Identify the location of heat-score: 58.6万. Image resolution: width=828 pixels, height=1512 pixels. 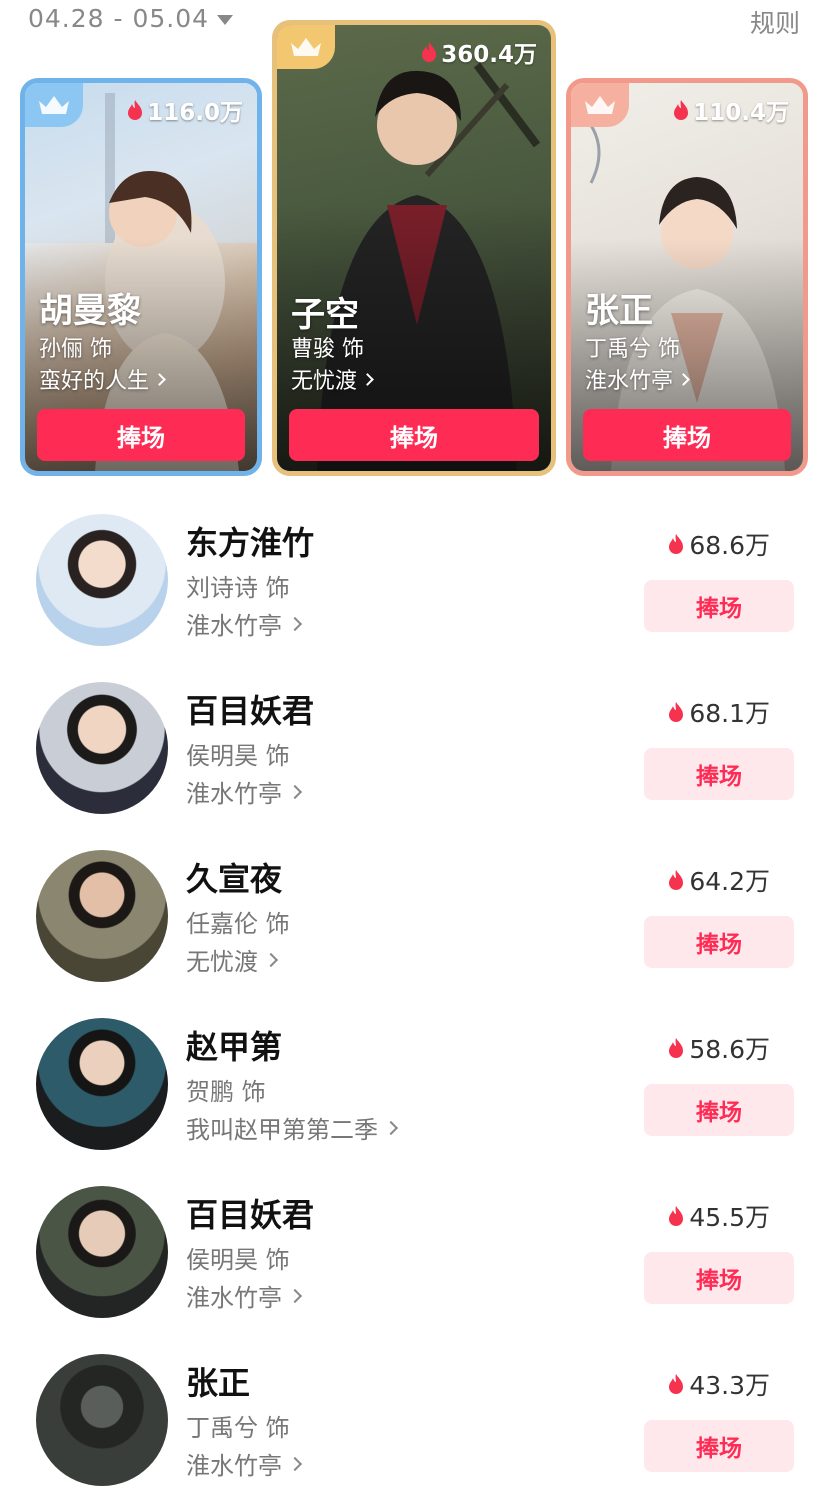
(718, 1048).